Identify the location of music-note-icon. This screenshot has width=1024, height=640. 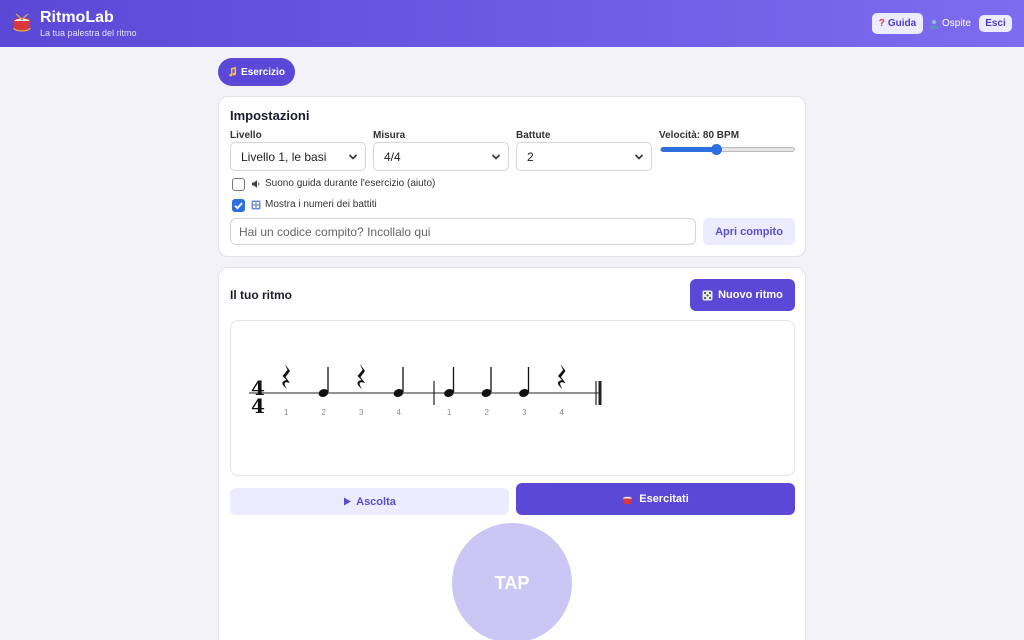
(233, 72).